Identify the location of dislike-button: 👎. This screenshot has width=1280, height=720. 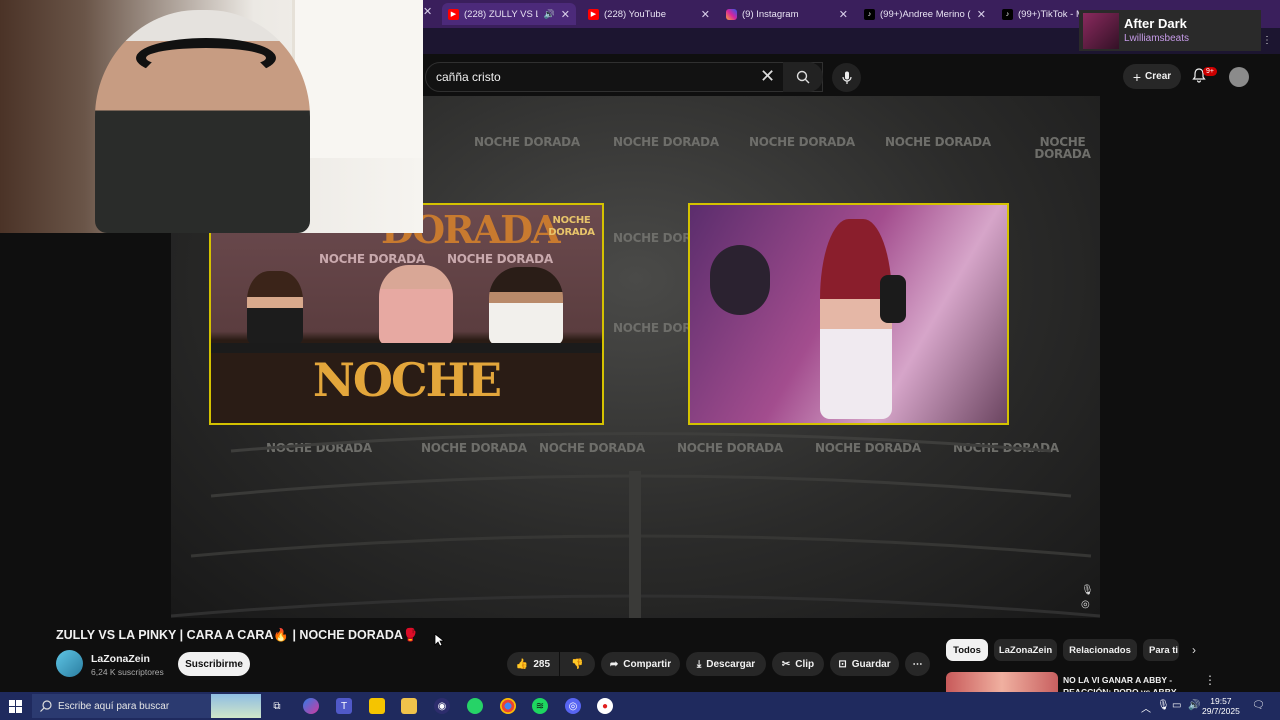
(577, 664).